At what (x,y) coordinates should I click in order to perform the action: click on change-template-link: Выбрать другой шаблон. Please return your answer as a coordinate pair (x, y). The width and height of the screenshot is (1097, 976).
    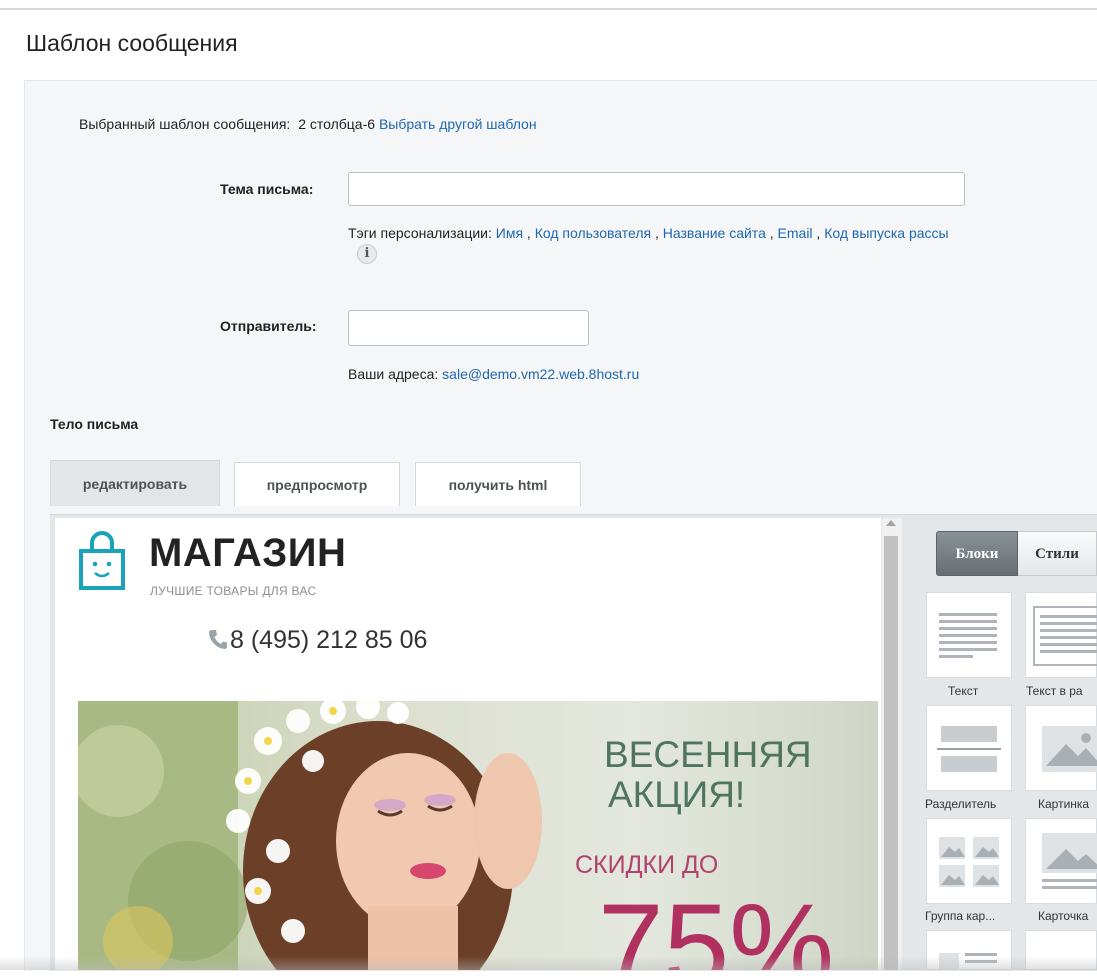
    Looking at the image, I should click on (458, 124).